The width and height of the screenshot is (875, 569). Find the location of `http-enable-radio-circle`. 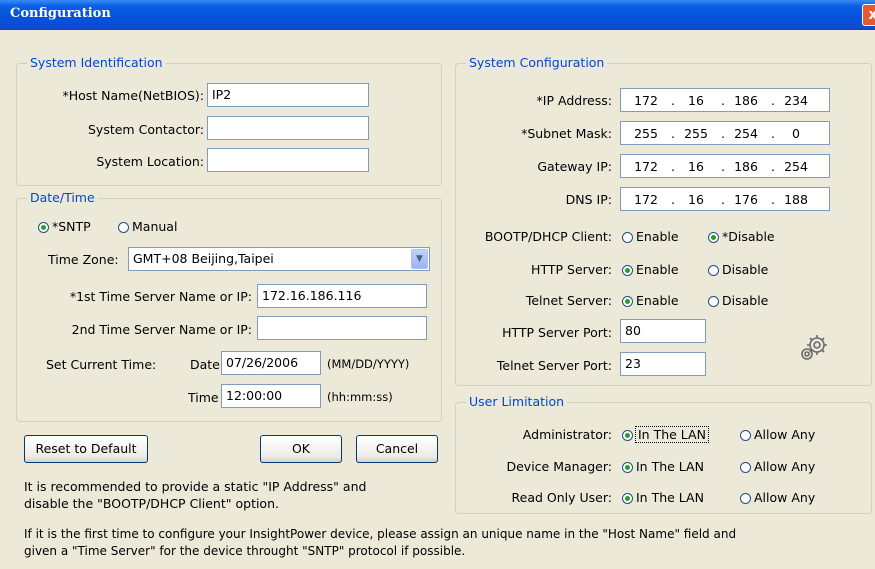

http-enable-radio-circle is located at coordinates (627, 270).